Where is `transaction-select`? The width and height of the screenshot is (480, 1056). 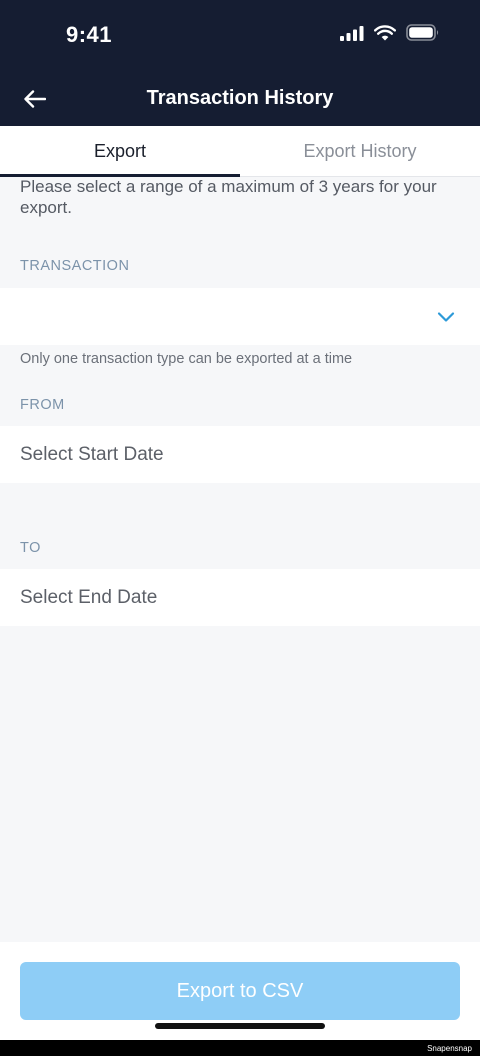
transaction-select is located at coordinates (240, 316).